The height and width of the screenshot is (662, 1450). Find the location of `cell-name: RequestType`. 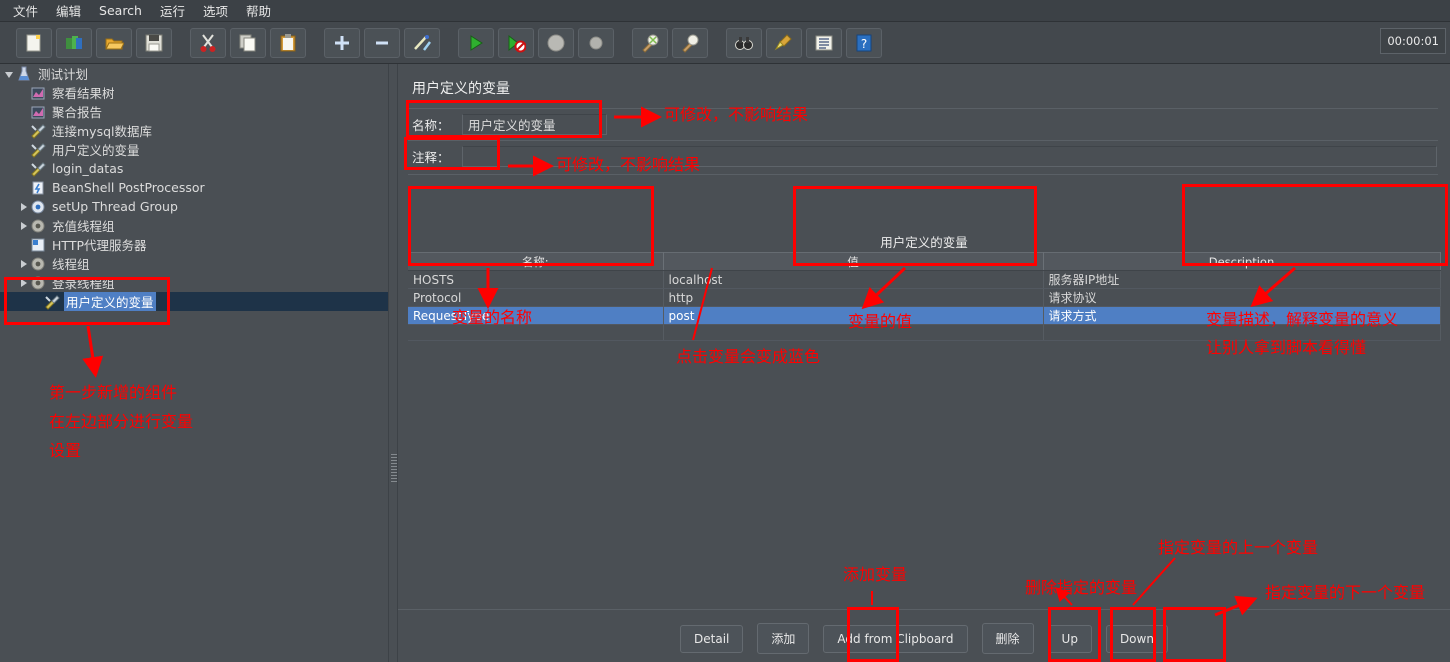

cell-name: RequestType is located at coordinates (536, 315).